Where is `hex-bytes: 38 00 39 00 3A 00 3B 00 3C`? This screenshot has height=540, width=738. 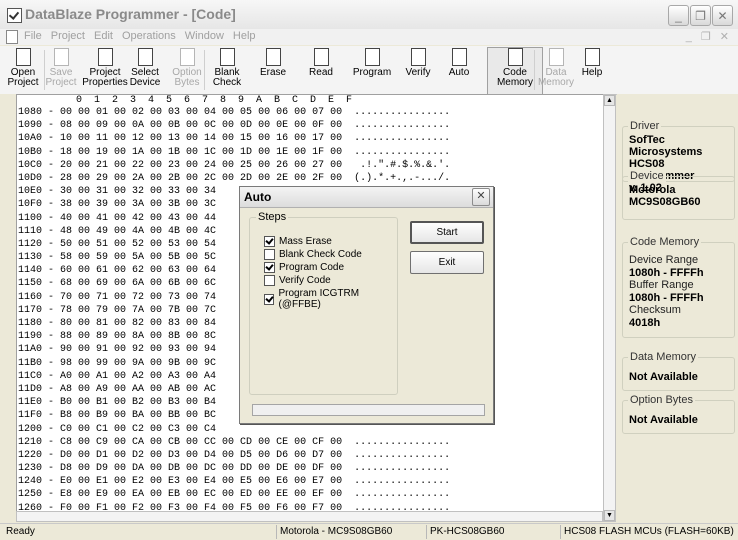 hex-bytes: 38 00 39 00 3A 00 3B 00 3C is located at coordinates (138, 204).